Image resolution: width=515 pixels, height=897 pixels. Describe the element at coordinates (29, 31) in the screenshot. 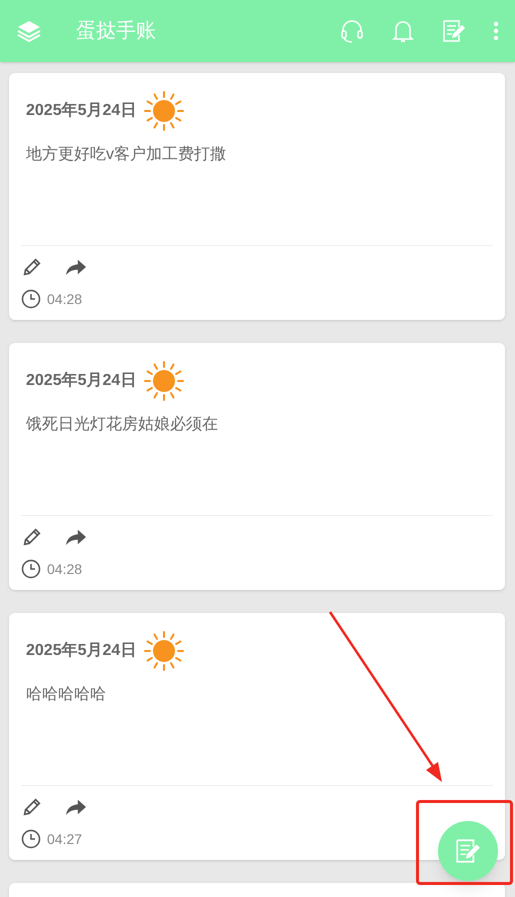

I see `layers-icon` at that location.